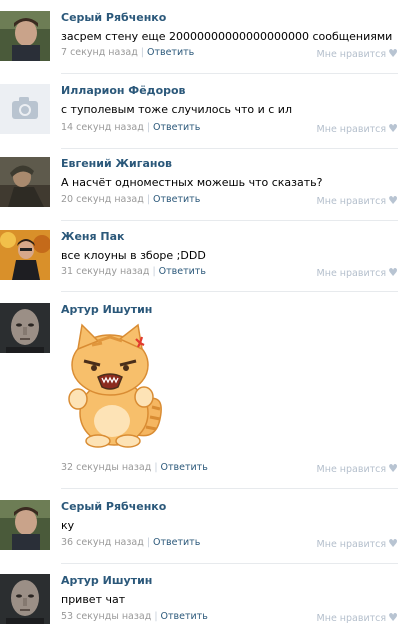 The height and width of the screenshot is (627, 408). Describe the element at coordinates (99, 52) in the screenshot. I see `comment-time: 7 секунд назад` at that location.